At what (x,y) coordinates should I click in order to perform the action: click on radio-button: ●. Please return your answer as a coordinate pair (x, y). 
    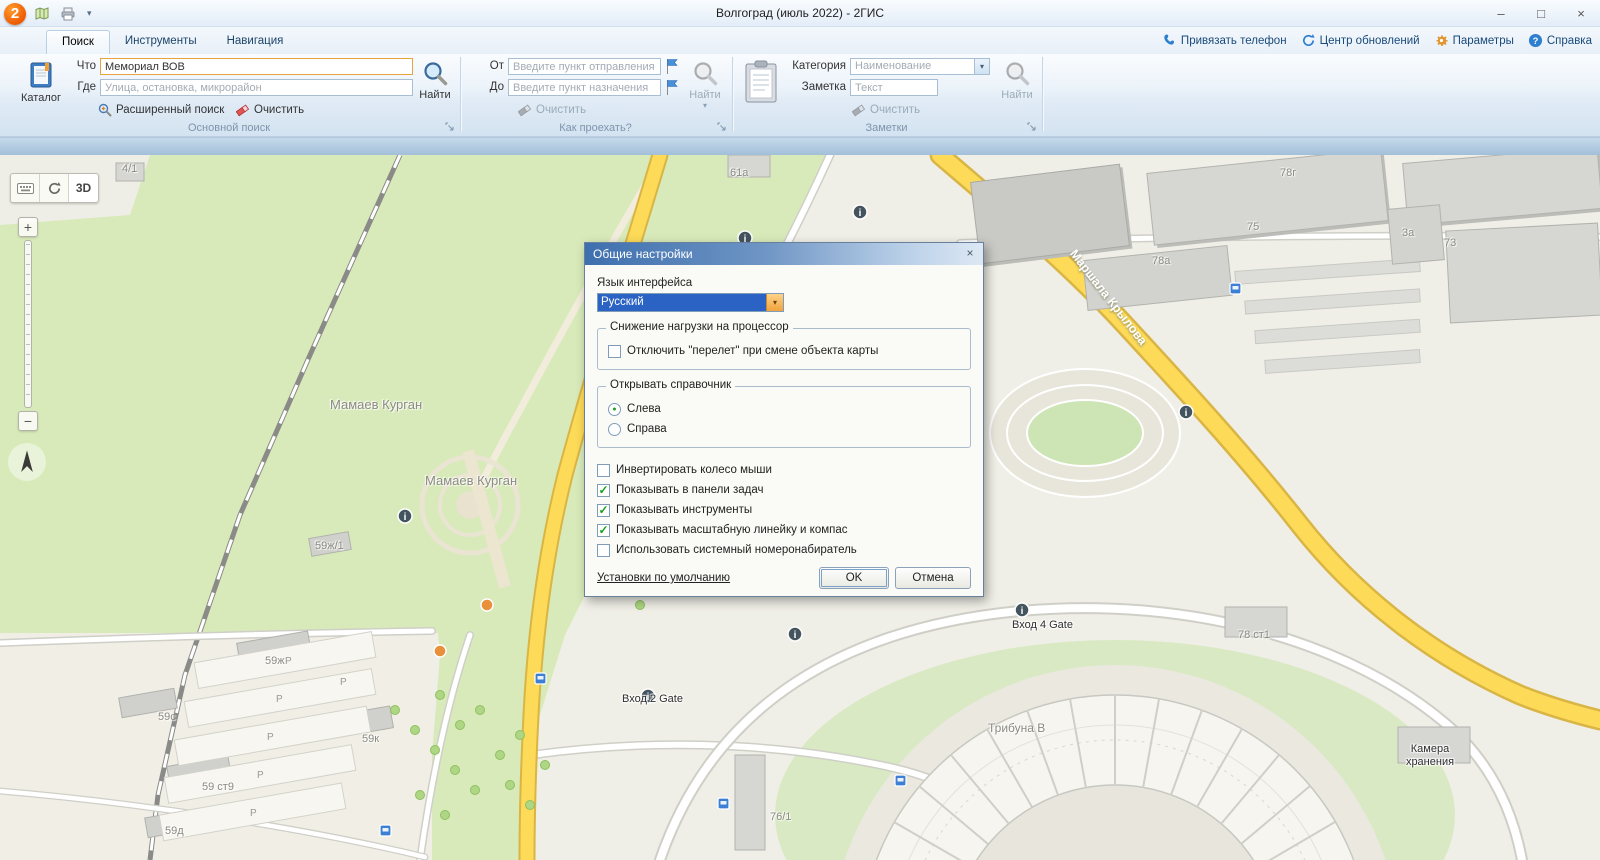
    Looking at the image, I should click on (614, 409).